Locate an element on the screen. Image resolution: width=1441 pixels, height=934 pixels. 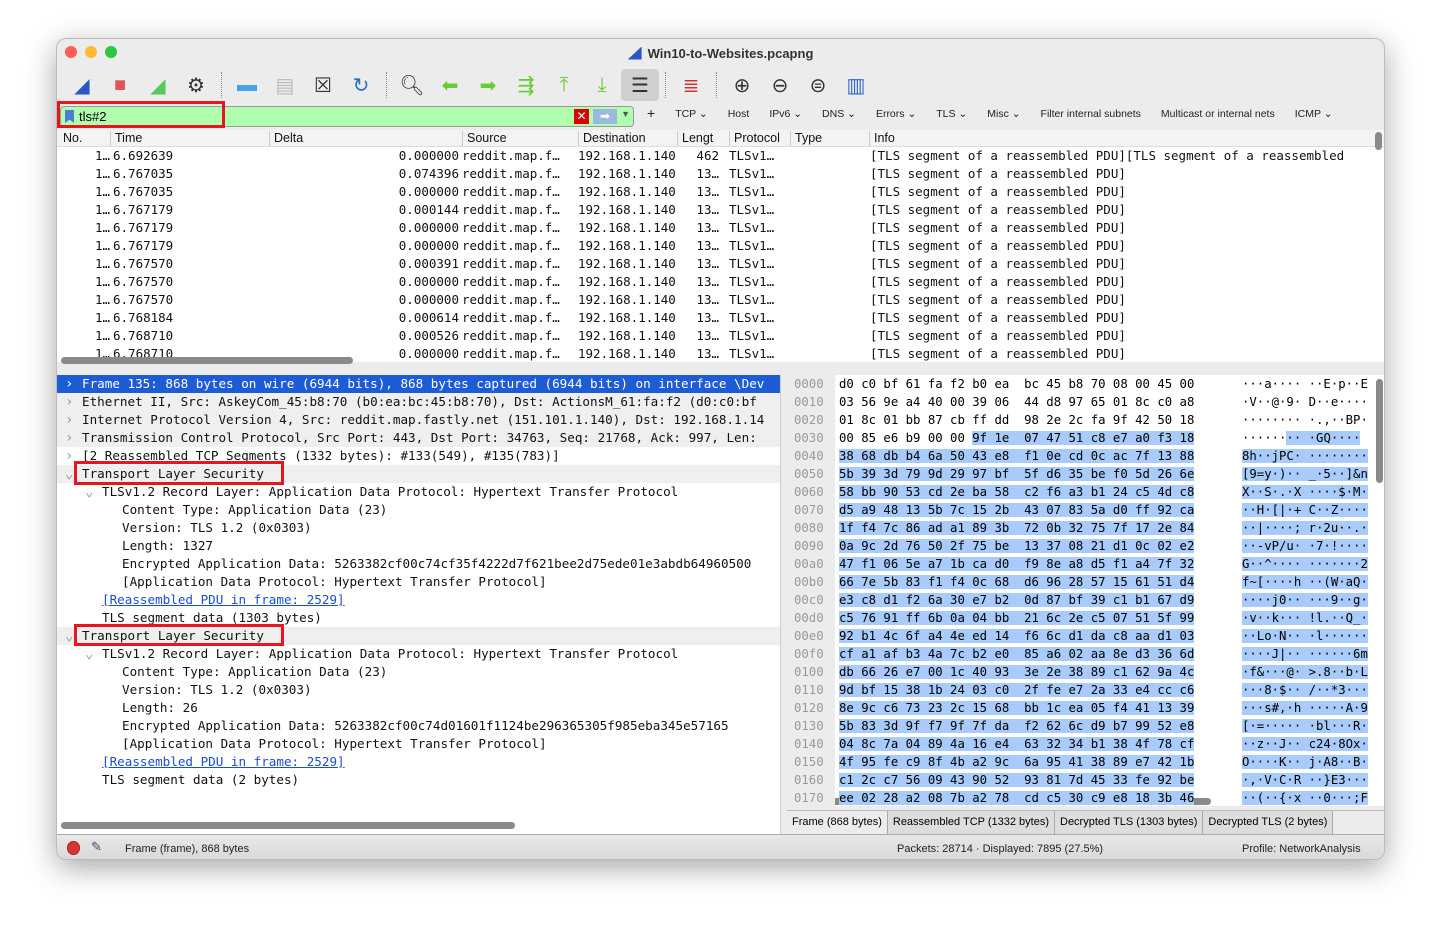
add-filter-button: + is located at coordinates (651, 113).